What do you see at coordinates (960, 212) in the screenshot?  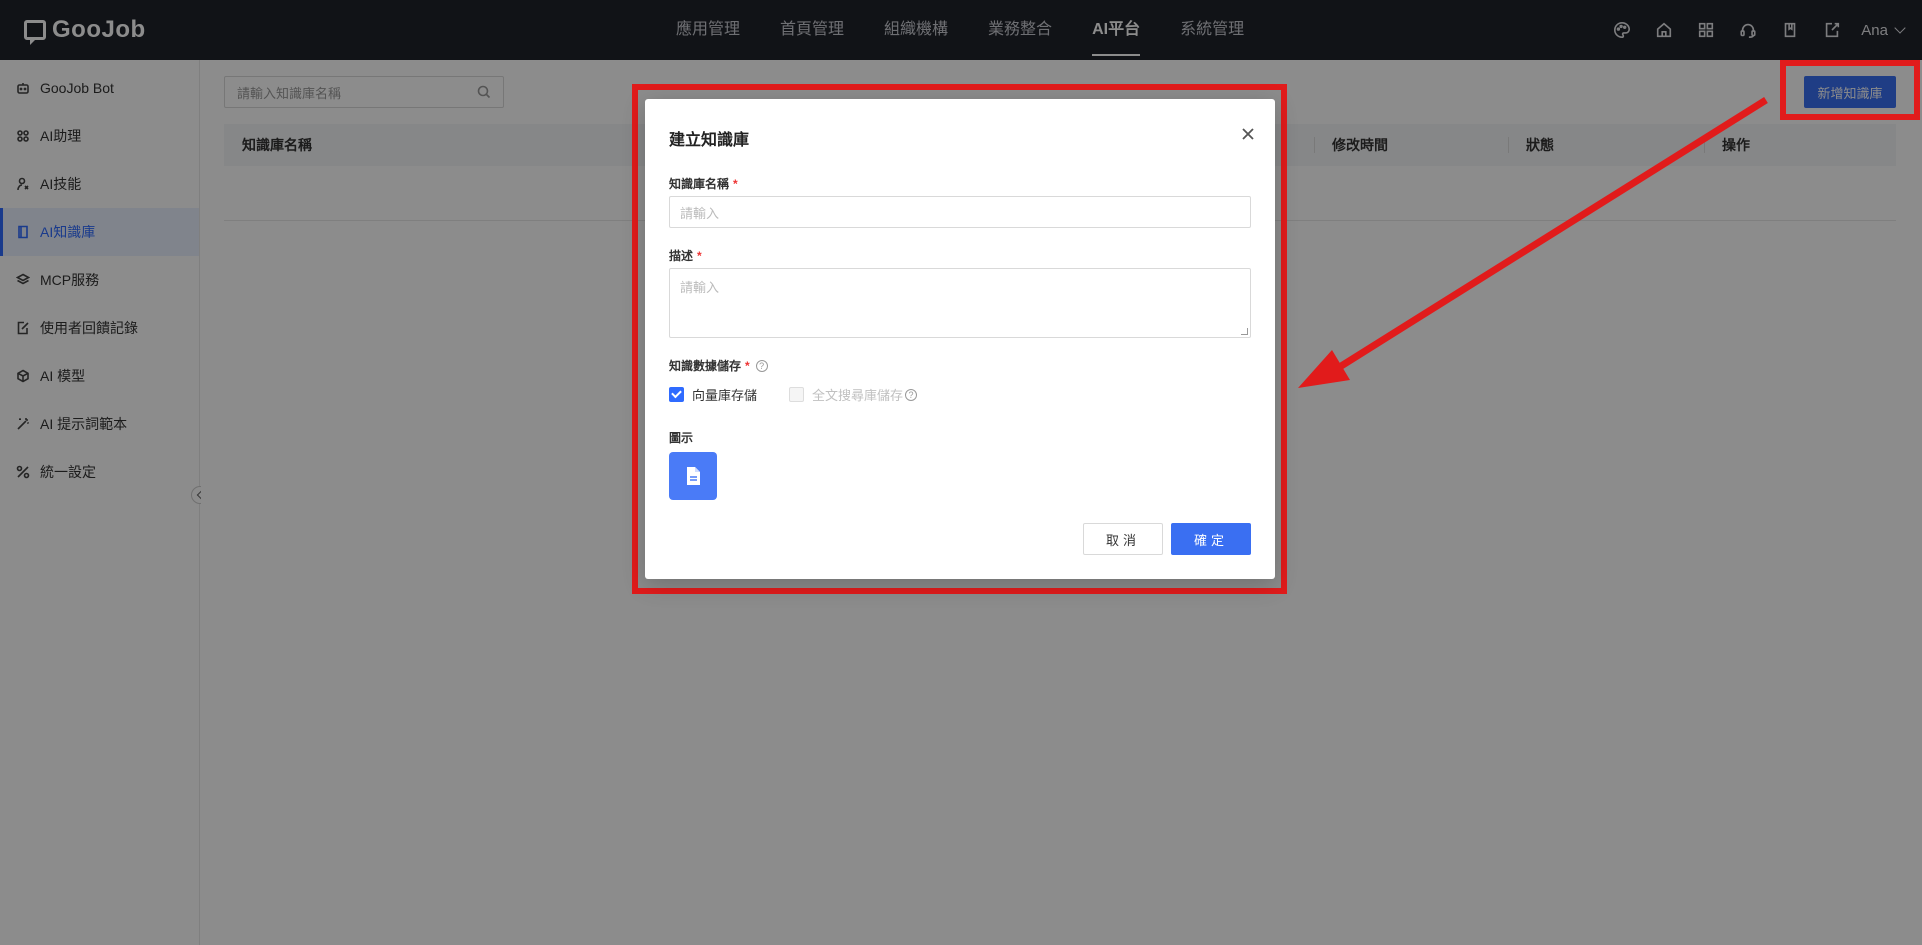 I see `knowledge-base-name-input: 請輸入` at bounding box center [960, 212].